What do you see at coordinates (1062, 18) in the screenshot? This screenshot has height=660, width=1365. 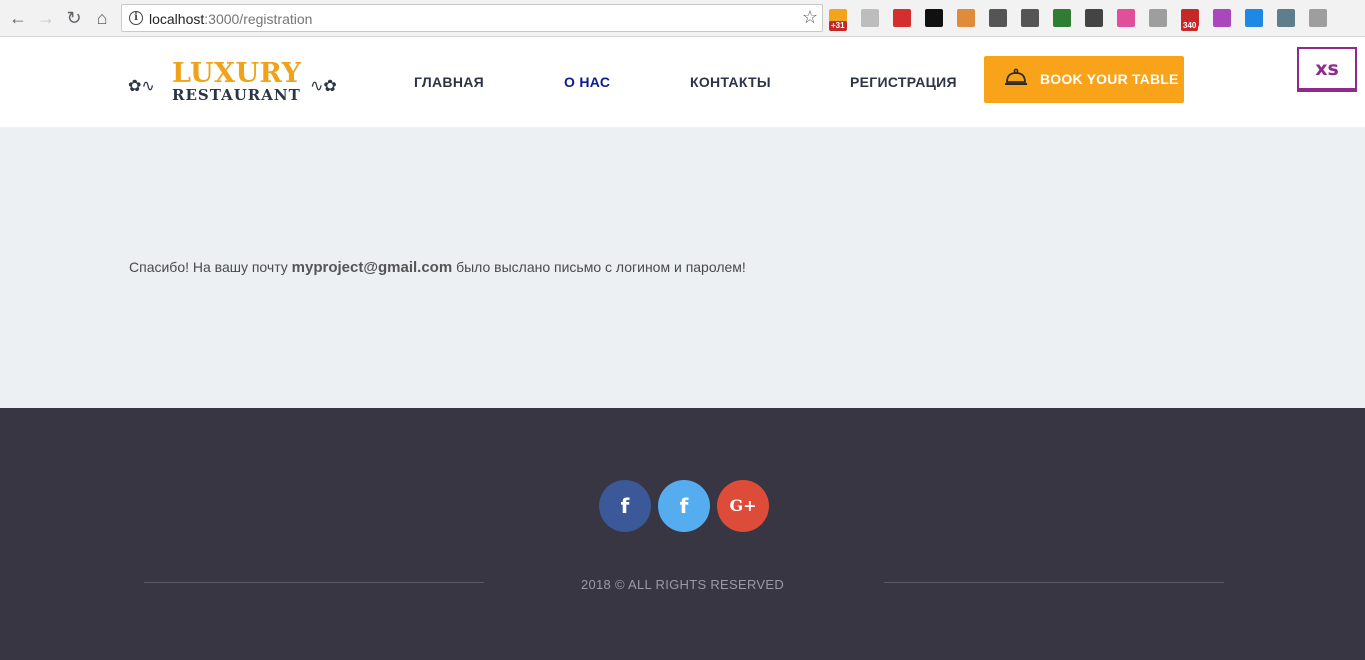 I see `bw-ext-icon` at bounding box center [1062, 18].